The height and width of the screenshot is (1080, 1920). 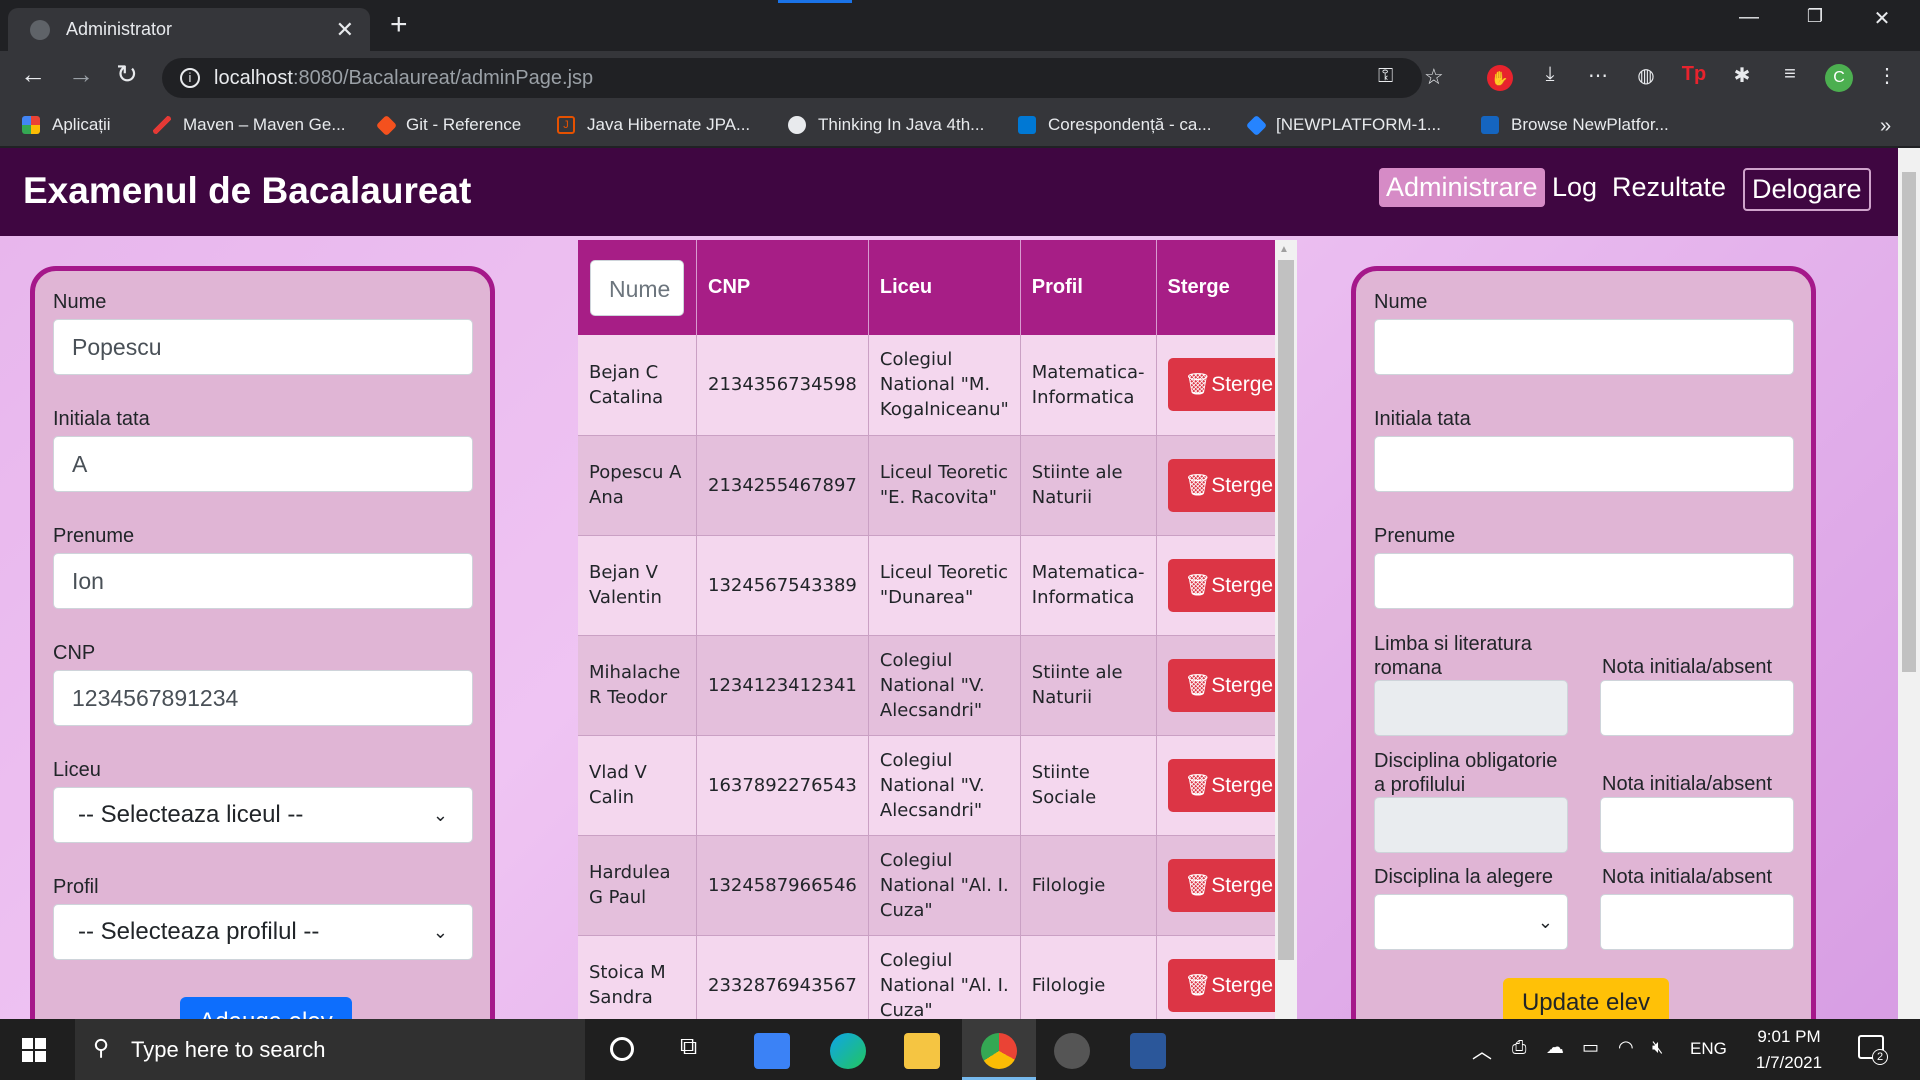 I want to click on nav-rezultate: Rezultate, so click(x=1669, y=187).